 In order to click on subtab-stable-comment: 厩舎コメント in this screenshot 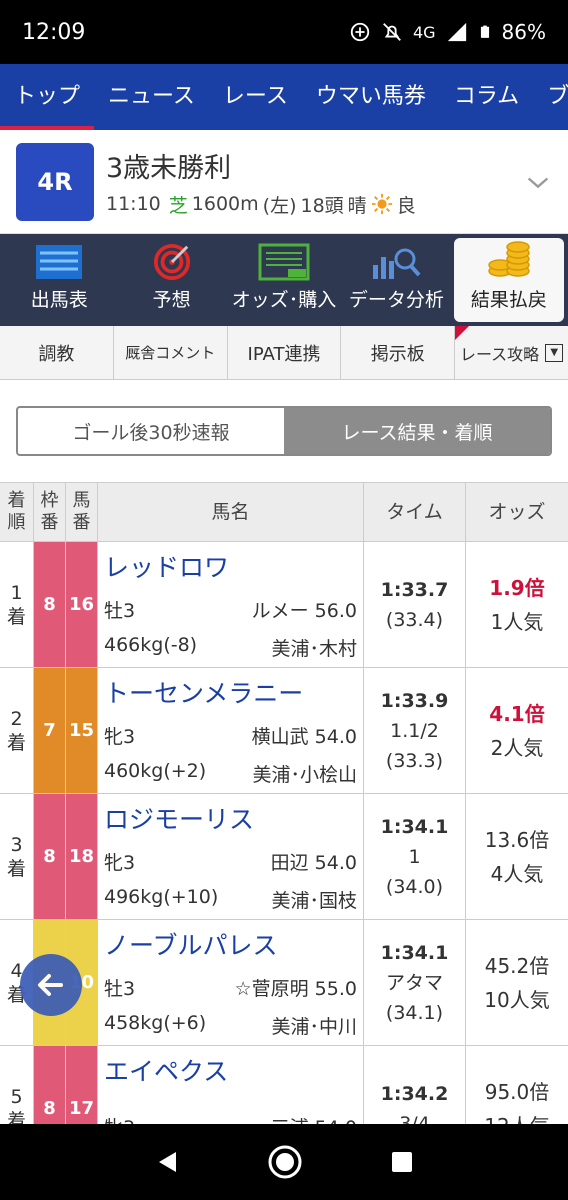, I will do `click(171, 352)`.